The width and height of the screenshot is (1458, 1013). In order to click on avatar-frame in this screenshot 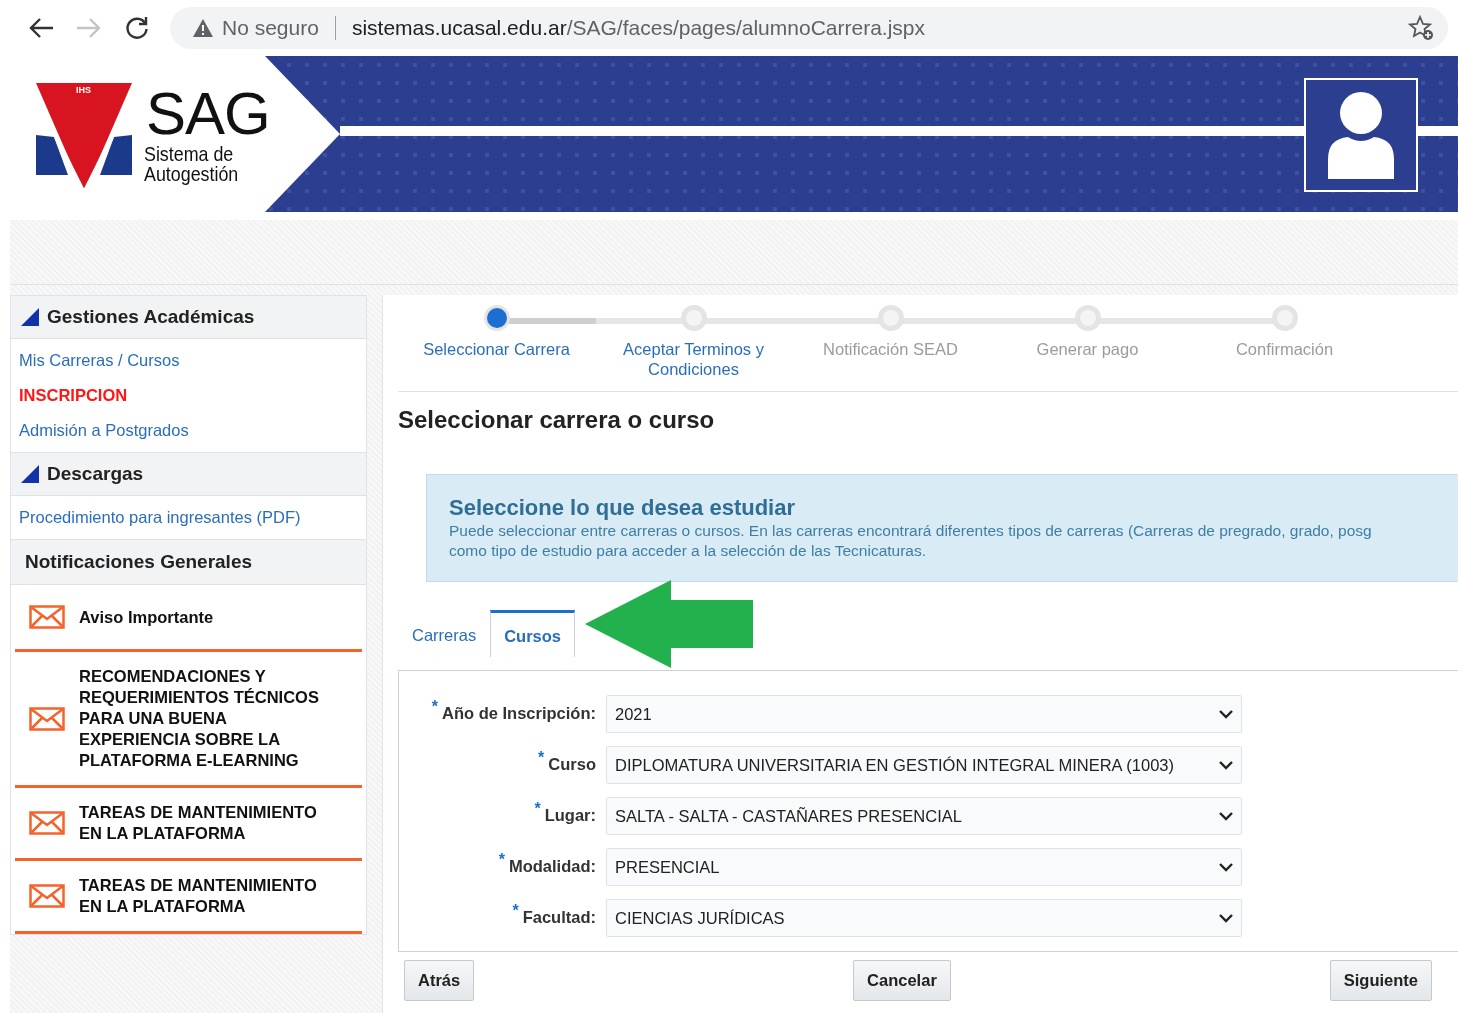, I will do `click(1361, 135)`.